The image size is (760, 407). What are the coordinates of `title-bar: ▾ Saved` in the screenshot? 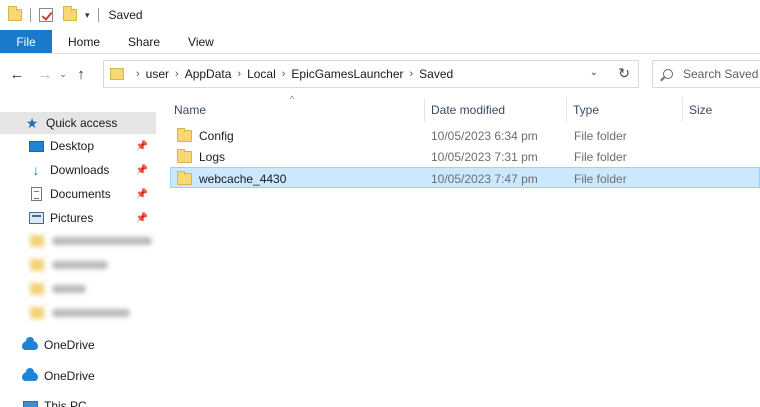 It's located at (380, 15).